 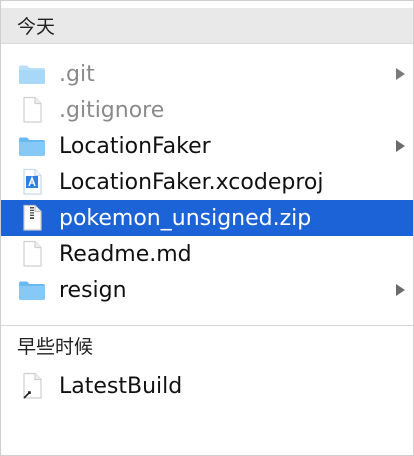 I want to click on file-row-latestbuild: LatestBuild, so click(x=207, y=386).